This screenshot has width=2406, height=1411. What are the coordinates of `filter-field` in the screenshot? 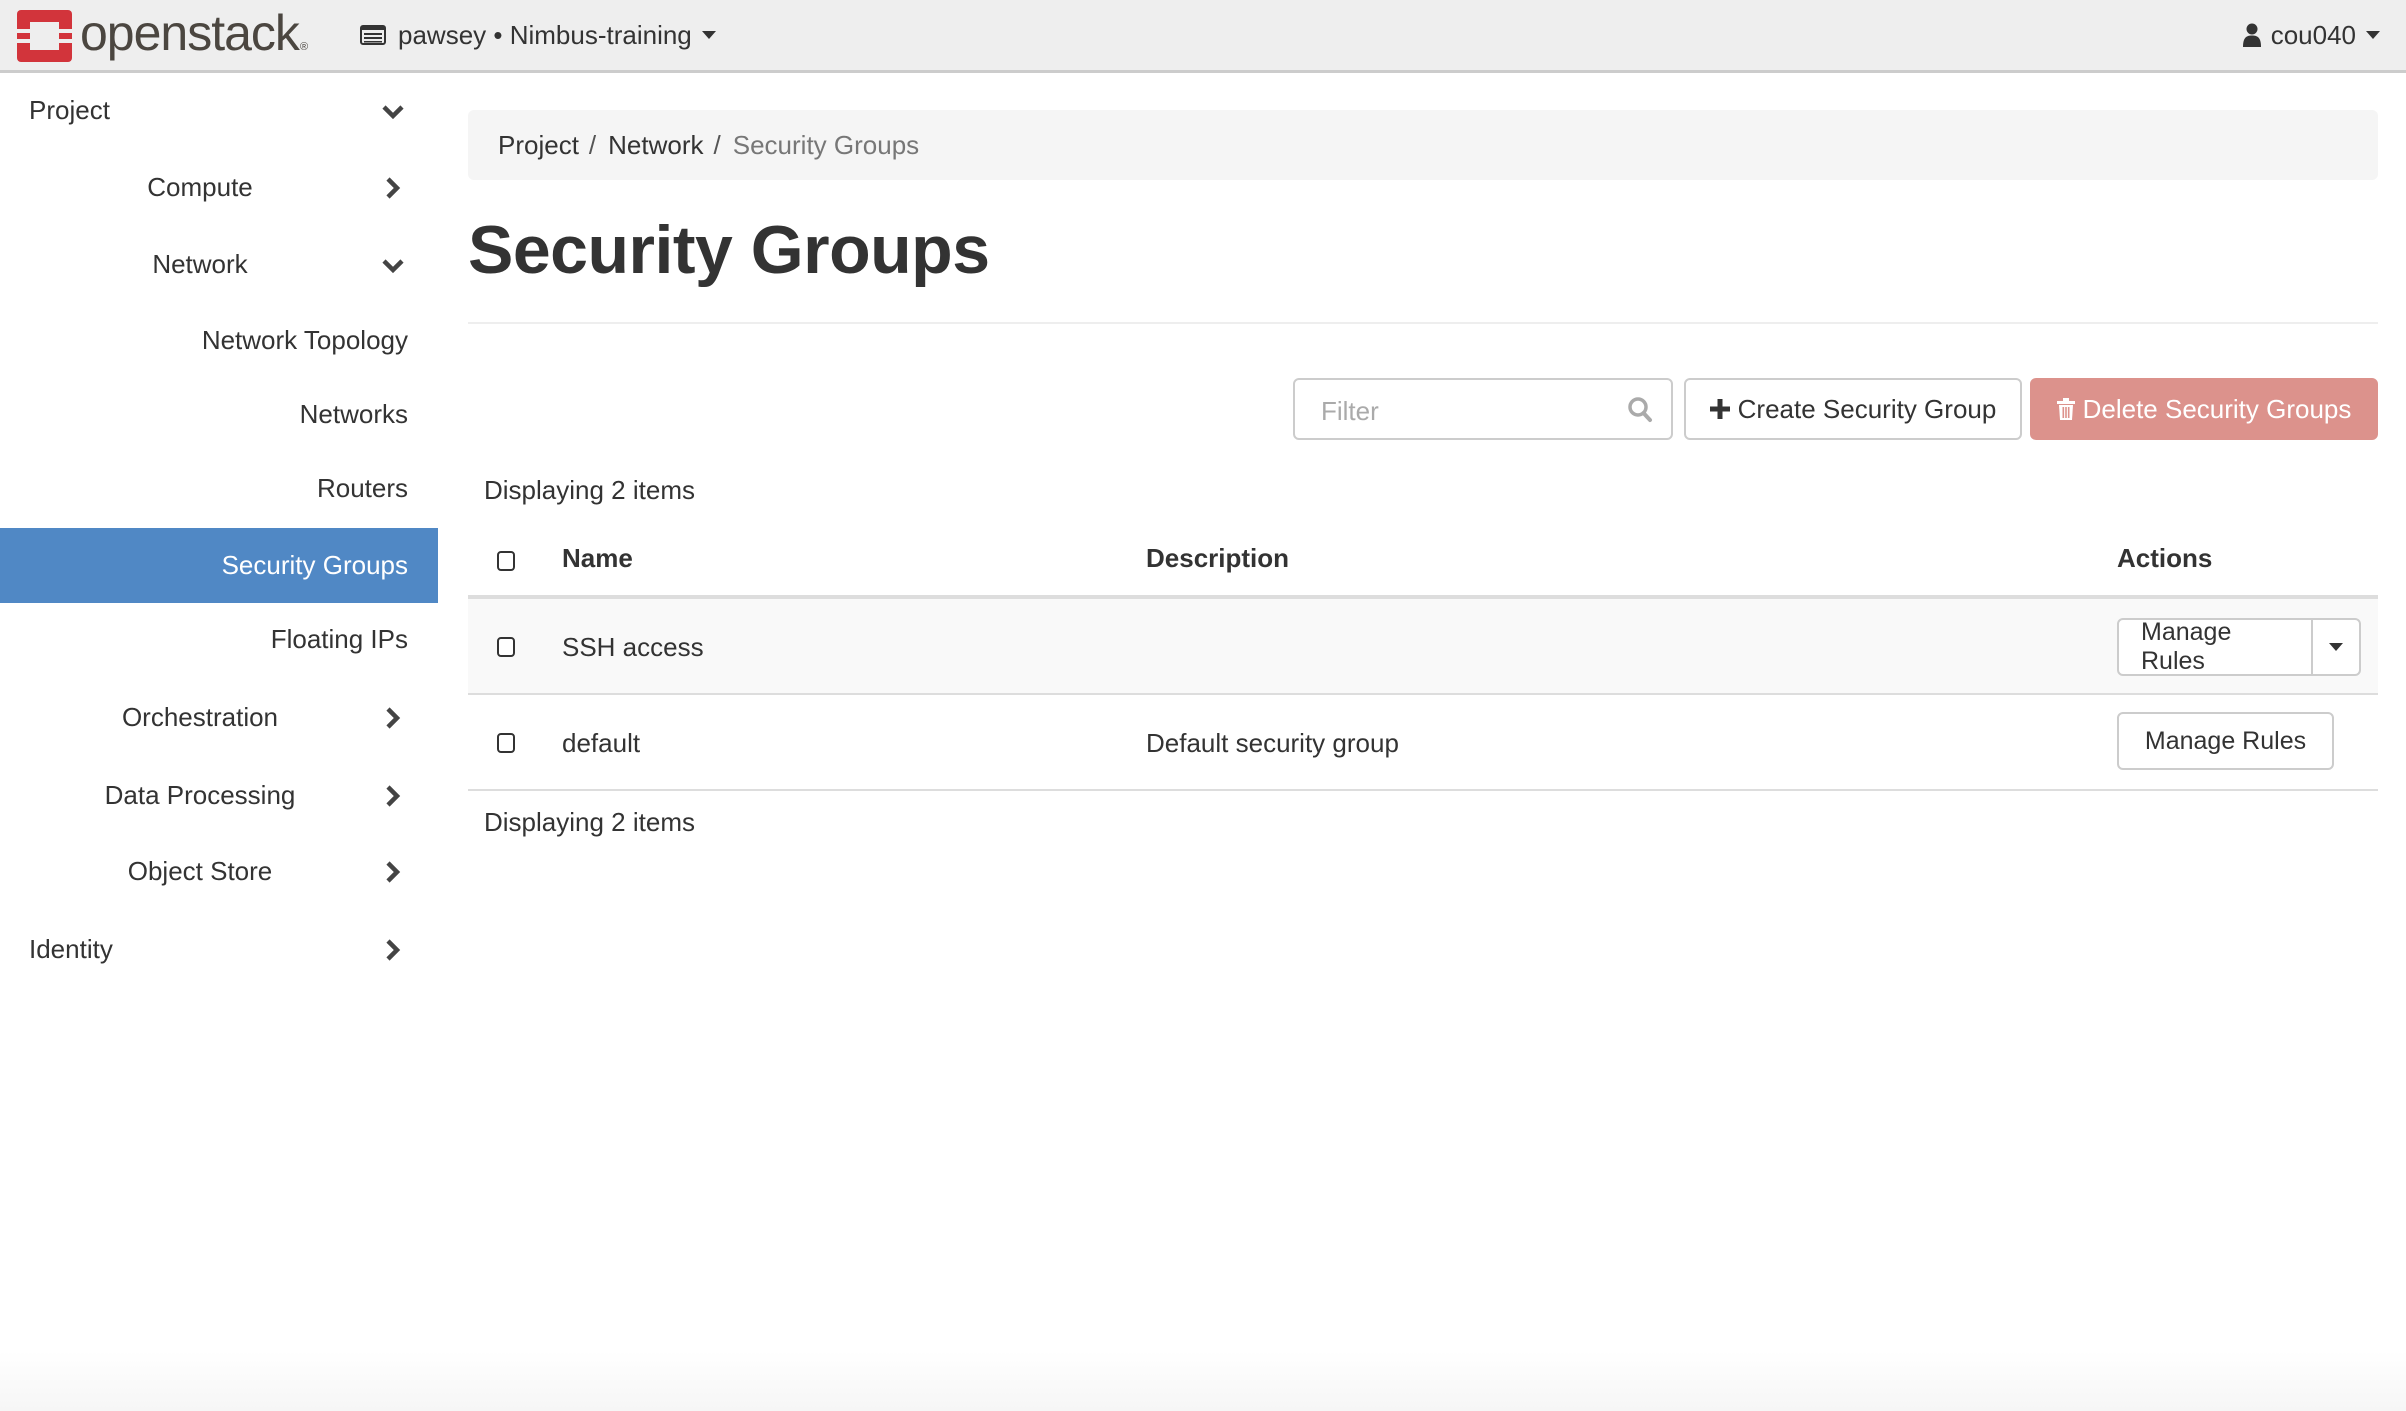 It's located at (1483, 409).